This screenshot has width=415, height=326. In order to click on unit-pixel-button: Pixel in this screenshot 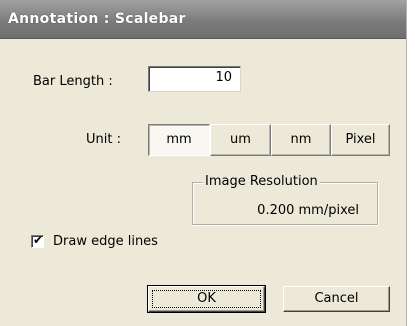, I will do `click(360, 140)`.